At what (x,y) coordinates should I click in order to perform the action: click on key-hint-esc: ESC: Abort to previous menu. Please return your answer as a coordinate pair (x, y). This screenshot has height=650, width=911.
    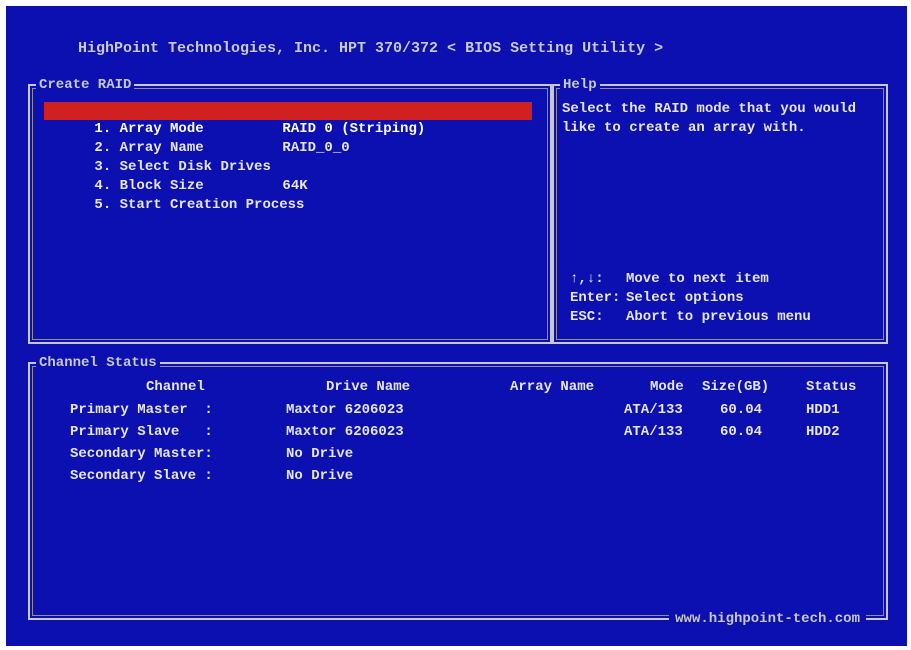
    Looking at the image, I should click on (690, 317).